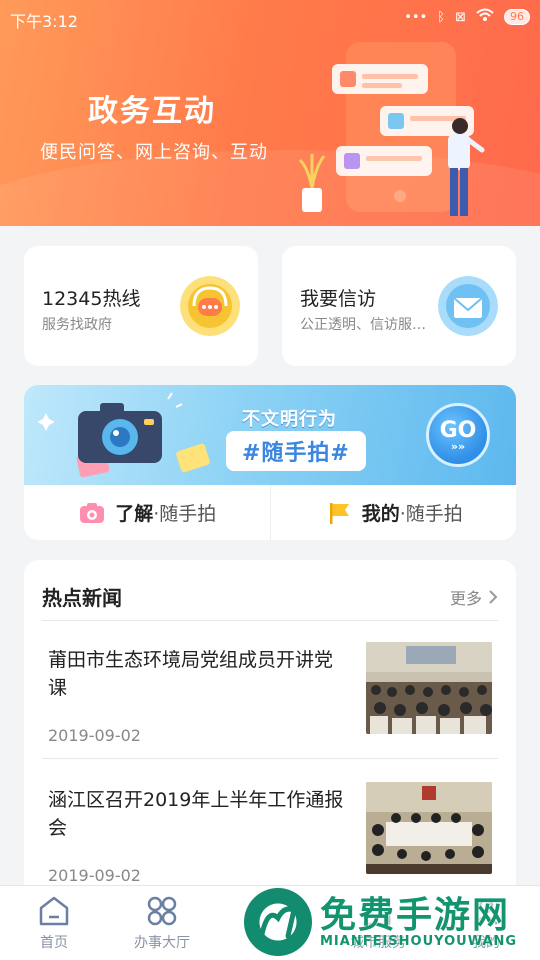 Image resolution: width=540 pixels, height=960 pixels. I want to click on camera-illustration, so click(124, 435).